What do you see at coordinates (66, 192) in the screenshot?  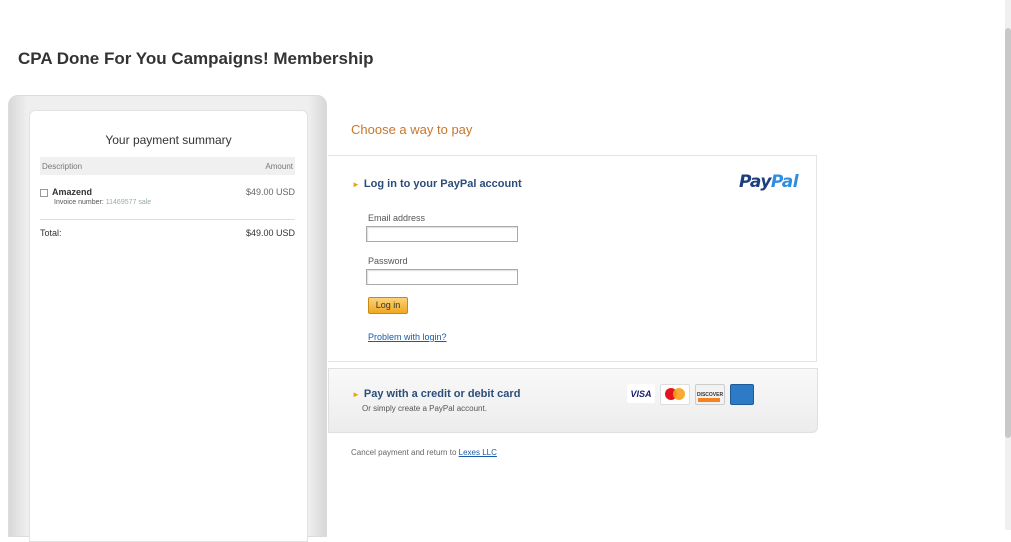 I see `item-name: Amazend` at bounding box center [66, 192].